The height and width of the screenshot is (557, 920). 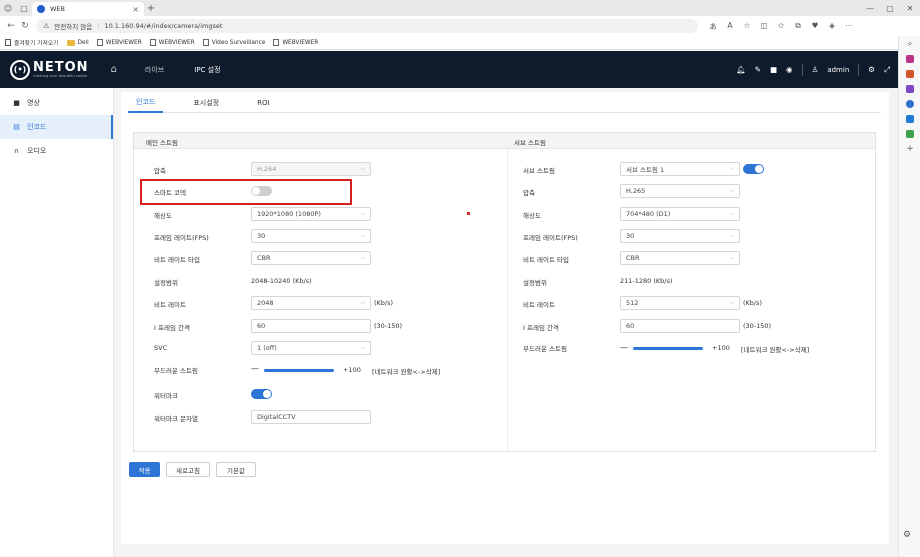 What do you see at coordinates (909, 73) in the screenshot?
I see `shopping-icon` at bounding box center [909, 73].